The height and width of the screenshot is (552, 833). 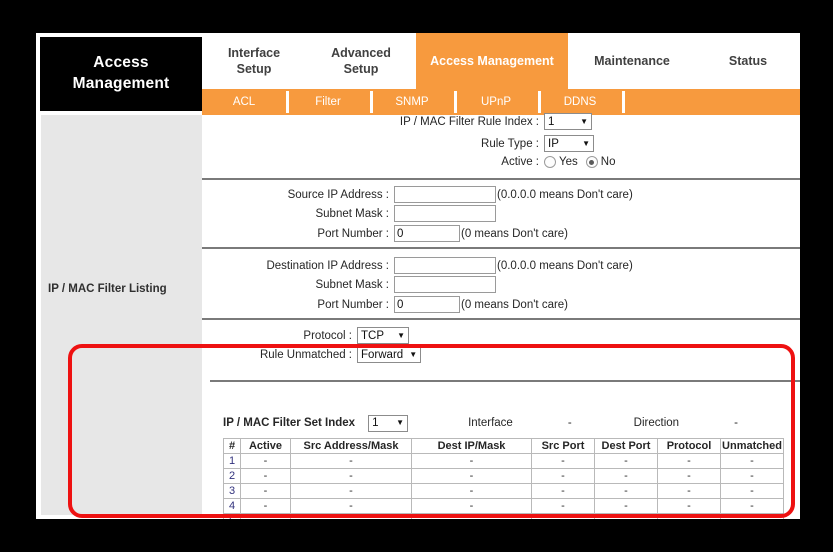 What do you see at coordinates (445, 194) in the screenshot?
I see `source-ip-input` at bounding box center [445, 194].